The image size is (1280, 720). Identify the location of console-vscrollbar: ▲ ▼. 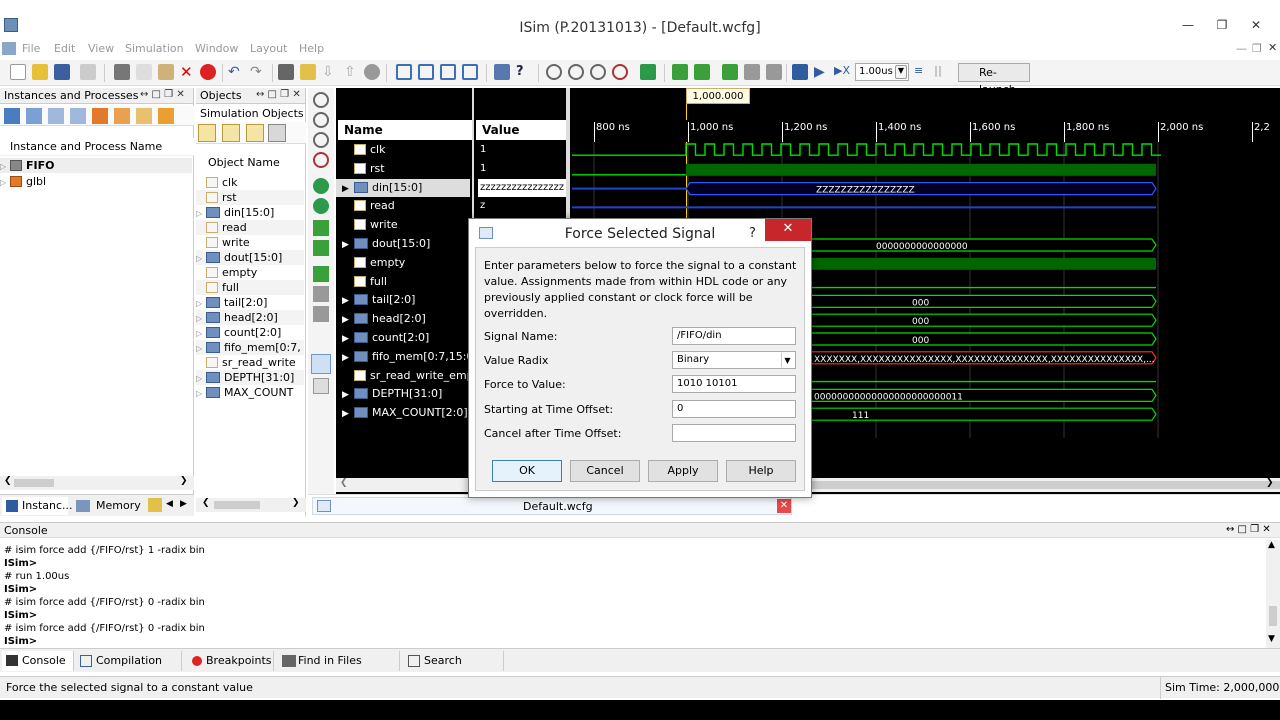
(1273, 594).